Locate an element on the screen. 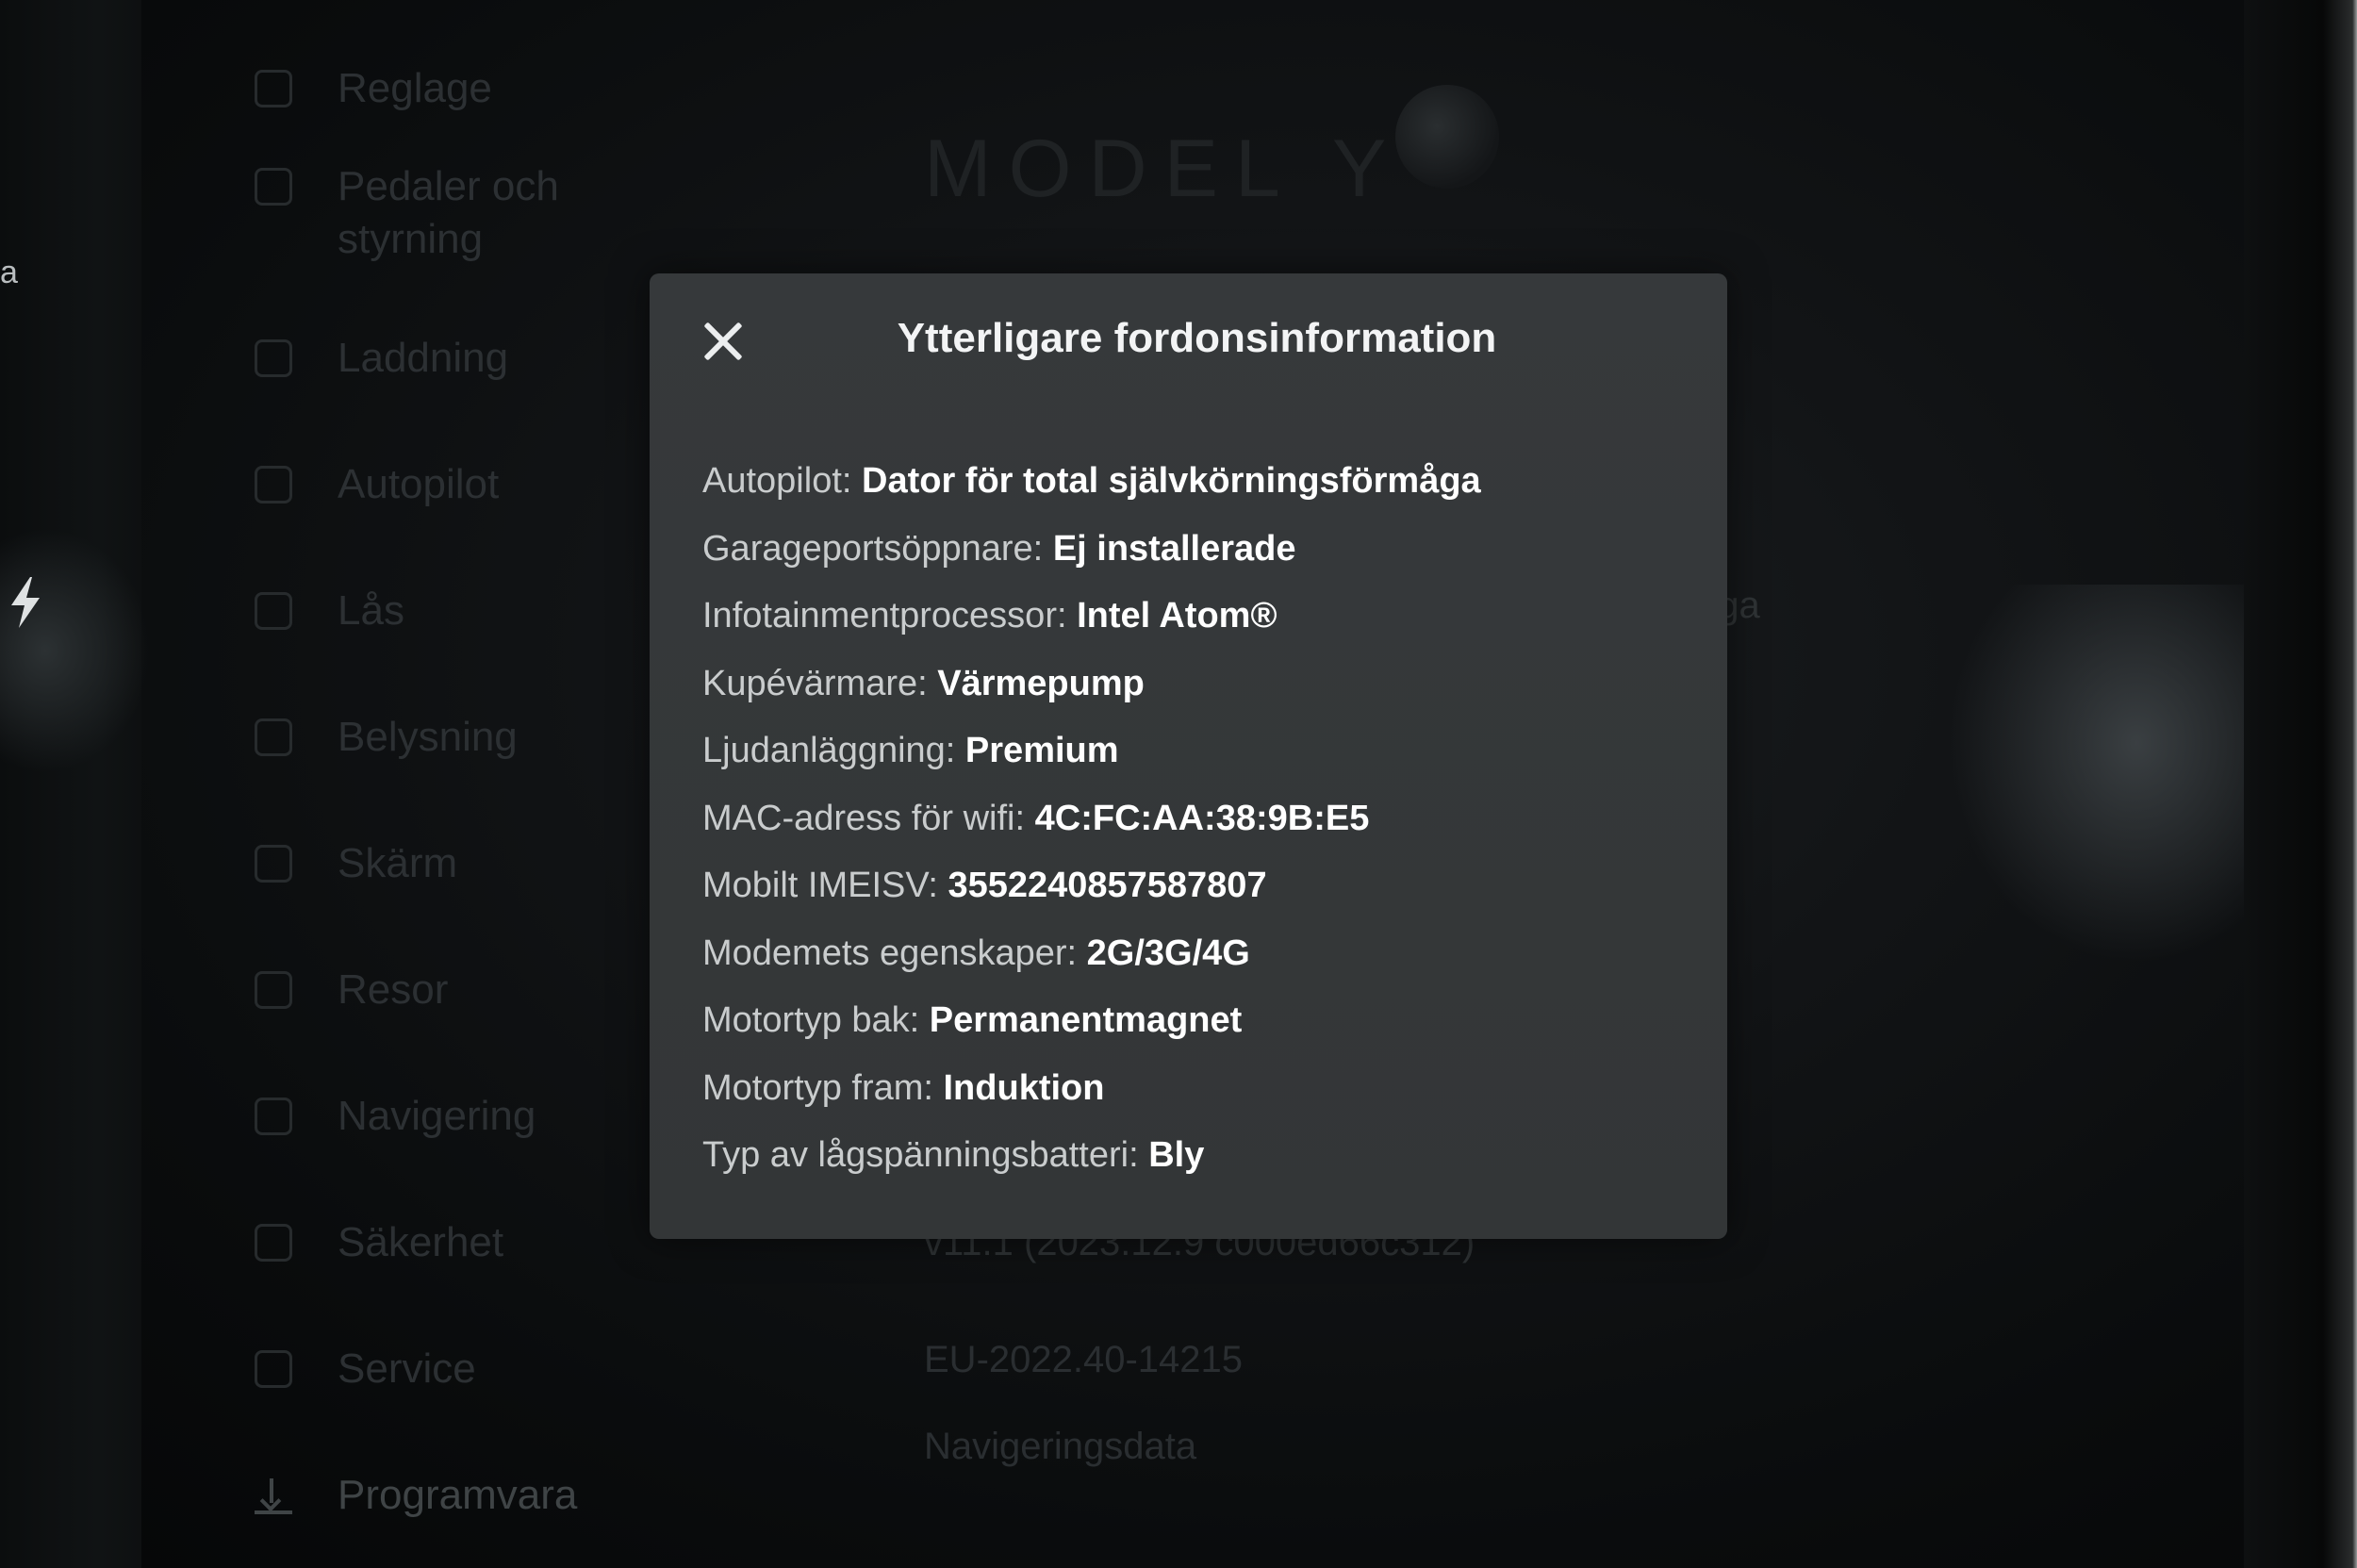 This screenshot has height=1568, width=2357. sidebar-item-label: Pedaler och styrning is located at coordinates (448, 212).